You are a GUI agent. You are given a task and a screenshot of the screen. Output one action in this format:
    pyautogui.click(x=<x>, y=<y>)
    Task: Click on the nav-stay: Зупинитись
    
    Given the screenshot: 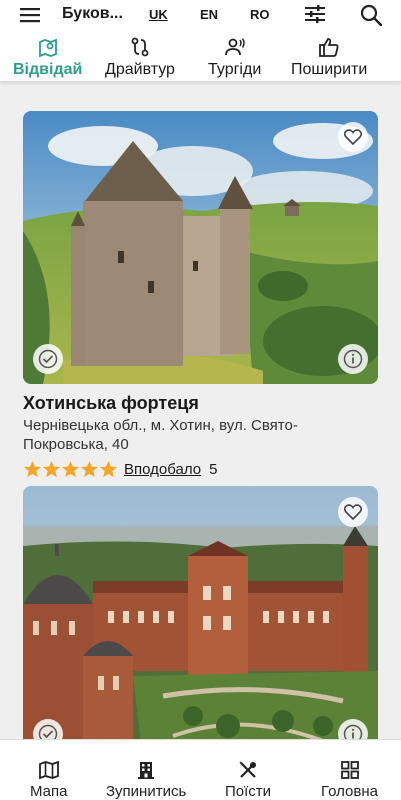 What is the action you would take?
    pyautogui.click(x=146, y=780)
    